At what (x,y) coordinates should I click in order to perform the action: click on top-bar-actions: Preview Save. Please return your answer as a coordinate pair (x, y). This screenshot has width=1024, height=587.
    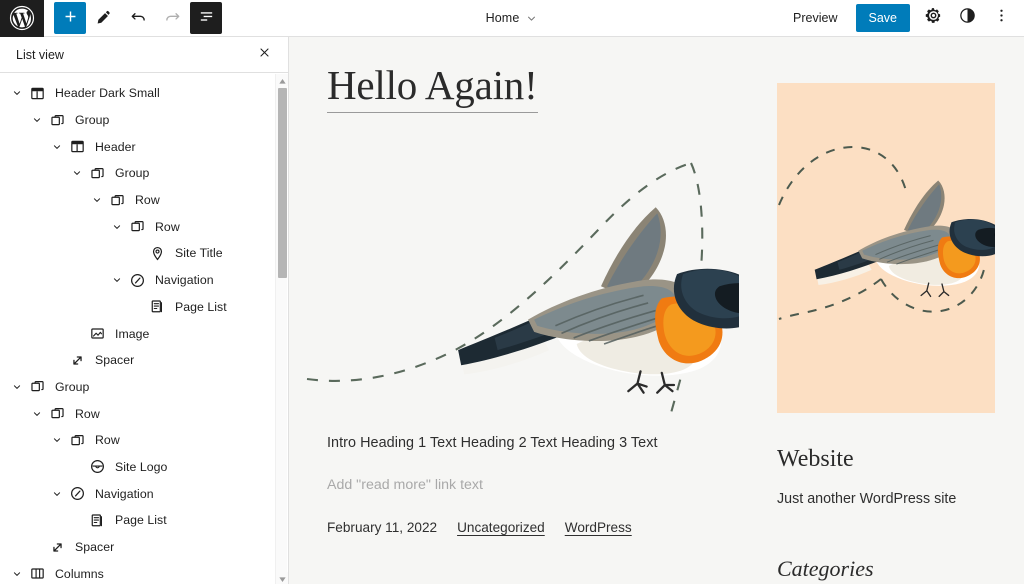
    Looking at the image, I should click on (903, 18).